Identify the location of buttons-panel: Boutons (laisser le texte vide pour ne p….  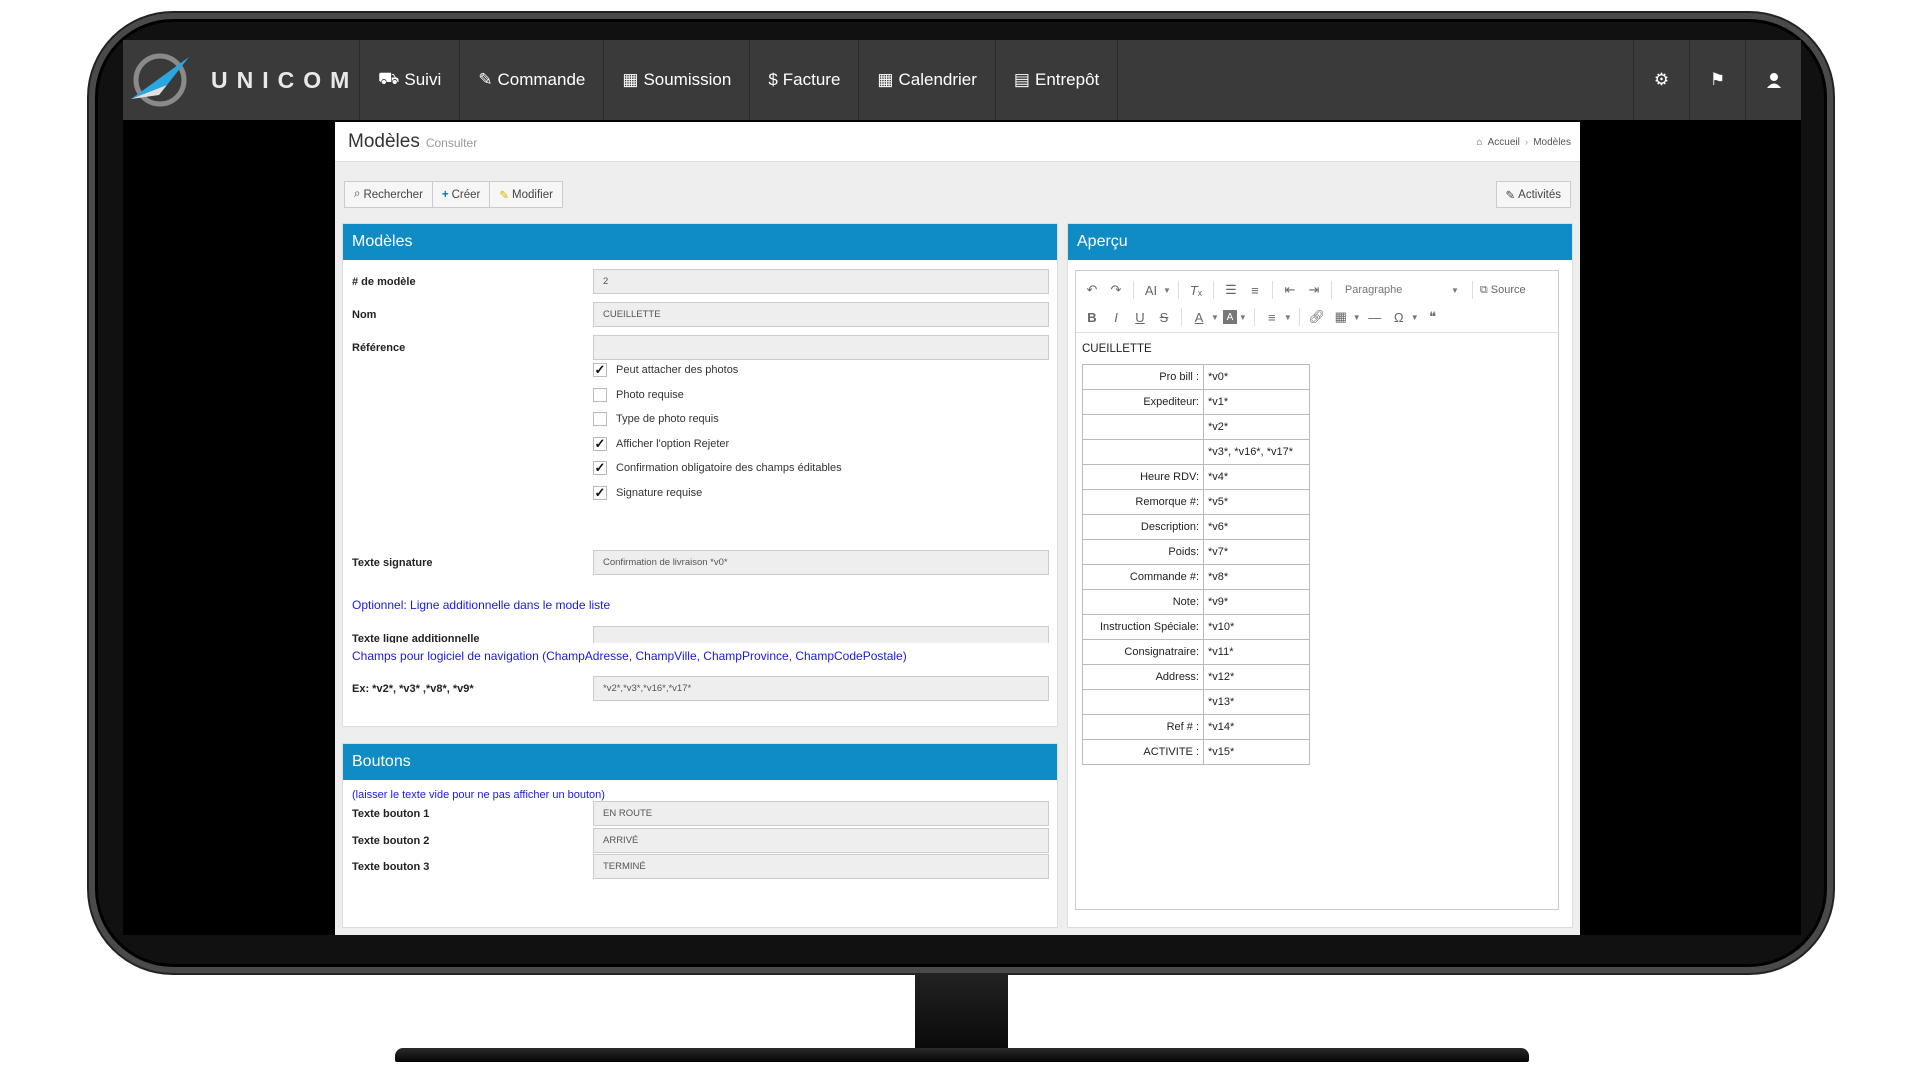
(700, 835).